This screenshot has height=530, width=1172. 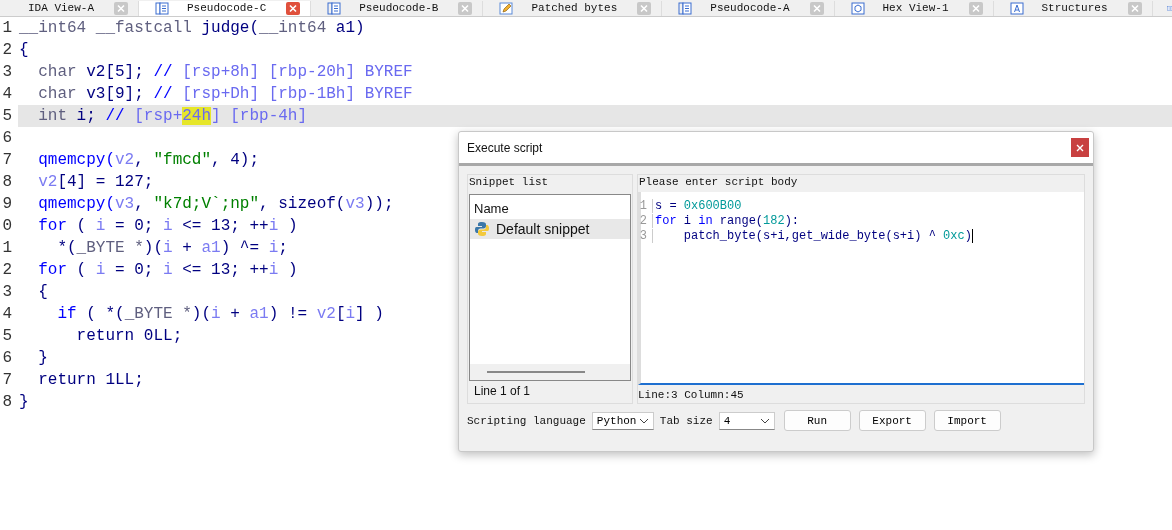 What do you see at coordinates (502, 391) in the screenshot?
I see `status-text: Line 1 of 1` at bounding box center [502, 391].